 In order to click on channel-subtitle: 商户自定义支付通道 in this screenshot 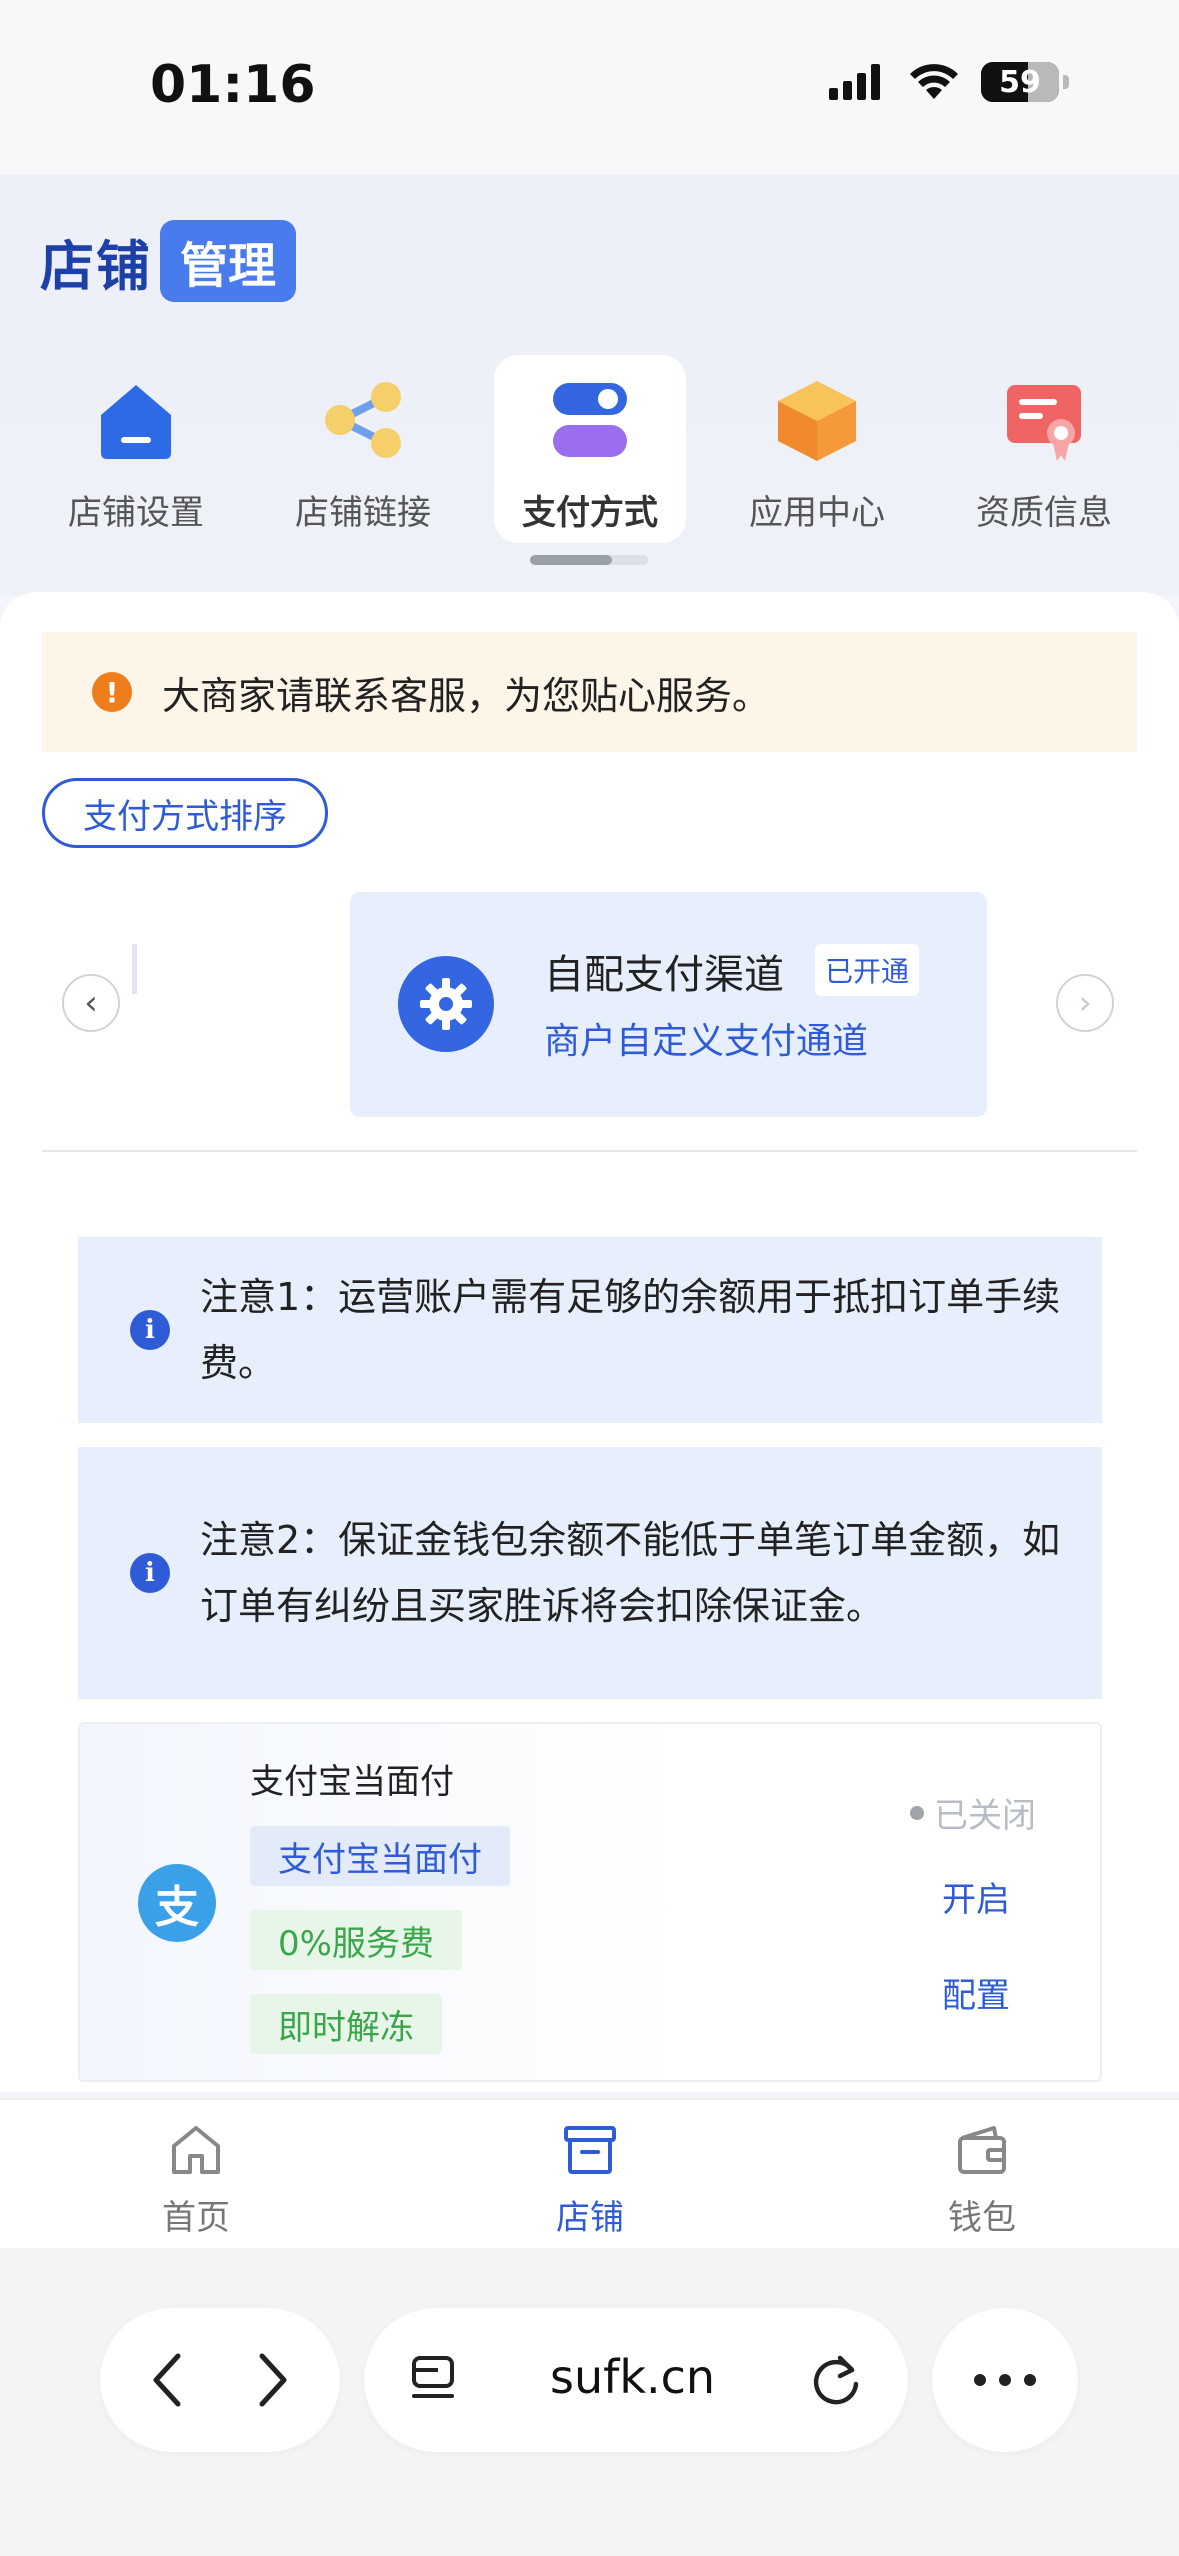, I will do `click(706, 1041)`.